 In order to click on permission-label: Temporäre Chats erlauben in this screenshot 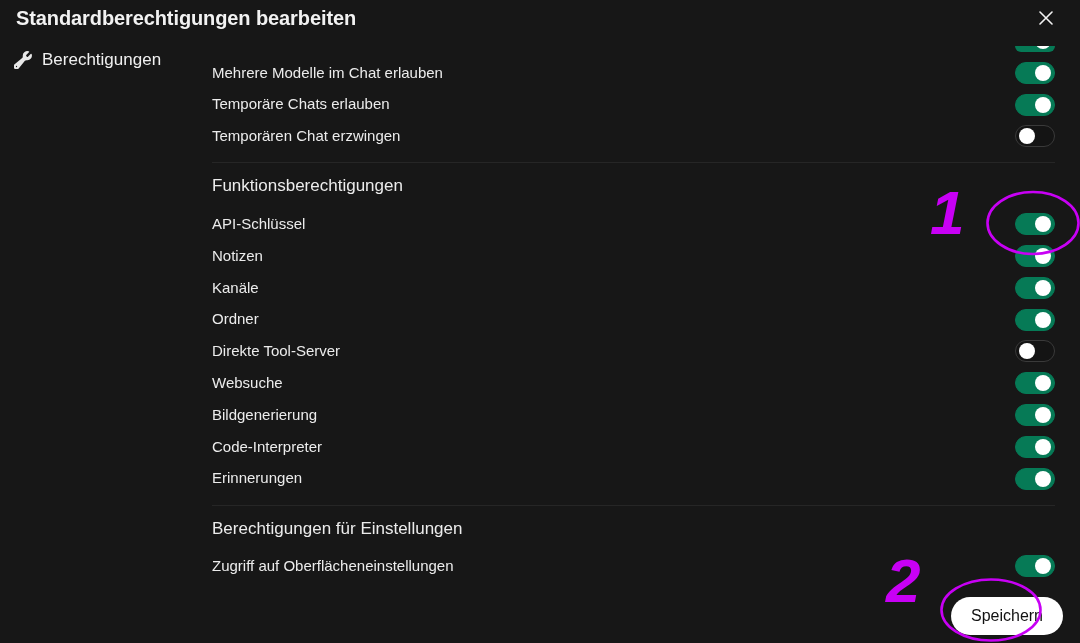, I will do `click(301, 104)`.